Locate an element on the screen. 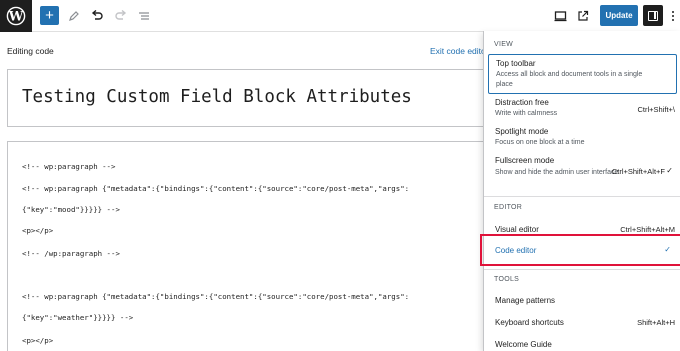 The width and height of the screenshot is (680, 351). settings-button is located at coordinates (653, 15).